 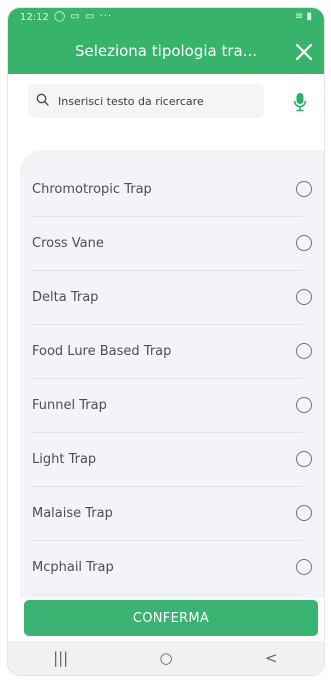 I want to click on close-icon-glyph, so click(x=304, y=52).